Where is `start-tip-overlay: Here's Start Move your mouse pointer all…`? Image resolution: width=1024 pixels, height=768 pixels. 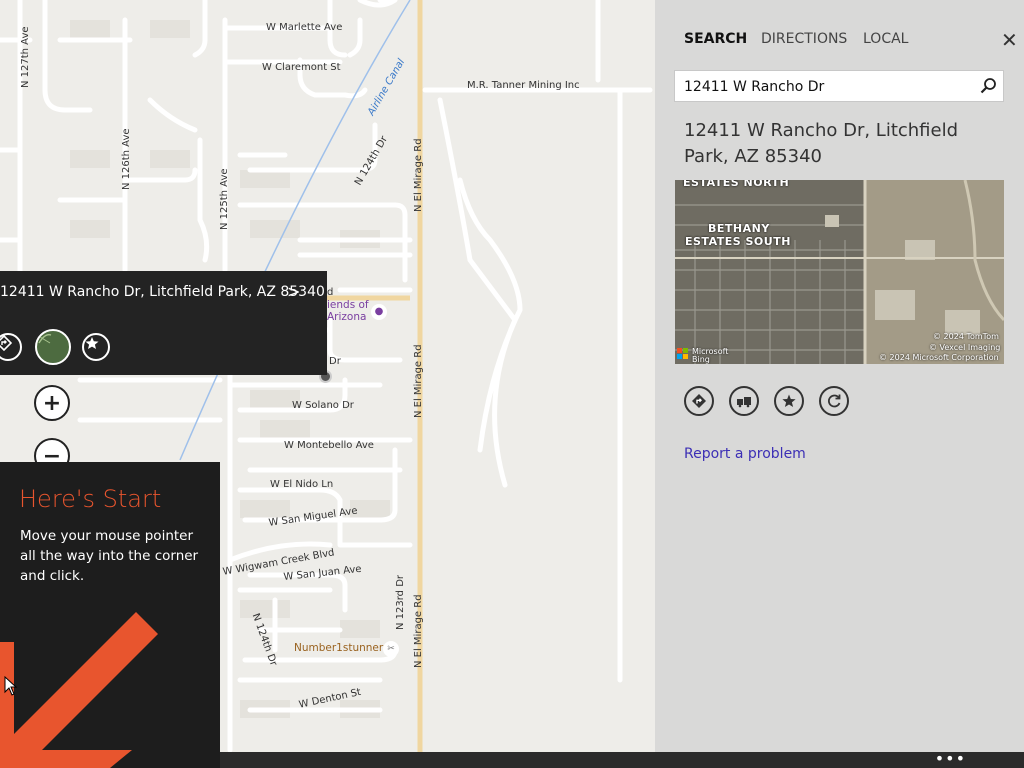 start-tip-overlay: Here's Start Move your mouse pointer all… is located at coordinates (110, 615).